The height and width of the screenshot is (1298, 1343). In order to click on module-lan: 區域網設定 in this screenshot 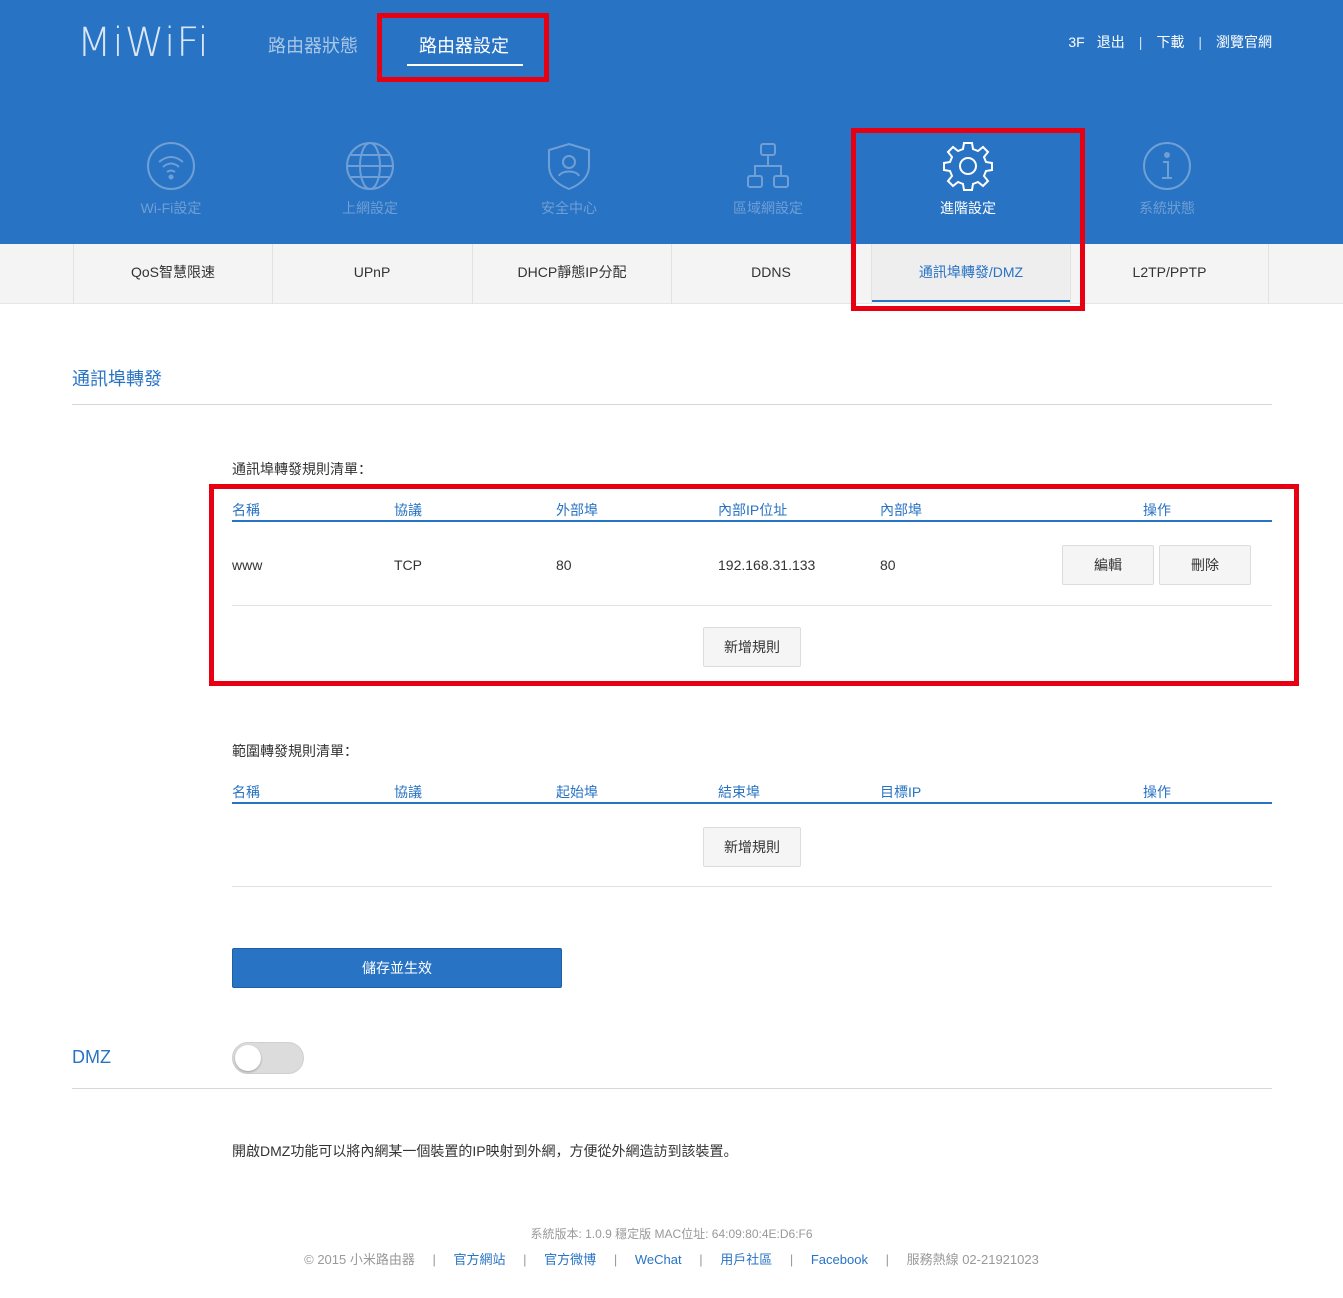, I will do `click(768, 185)`.